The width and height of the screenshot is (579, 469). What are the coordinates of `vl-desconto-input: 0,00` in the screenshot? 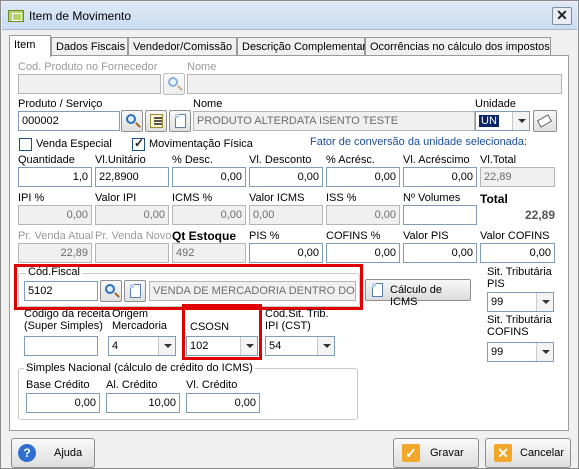 It's located at (286, 177).